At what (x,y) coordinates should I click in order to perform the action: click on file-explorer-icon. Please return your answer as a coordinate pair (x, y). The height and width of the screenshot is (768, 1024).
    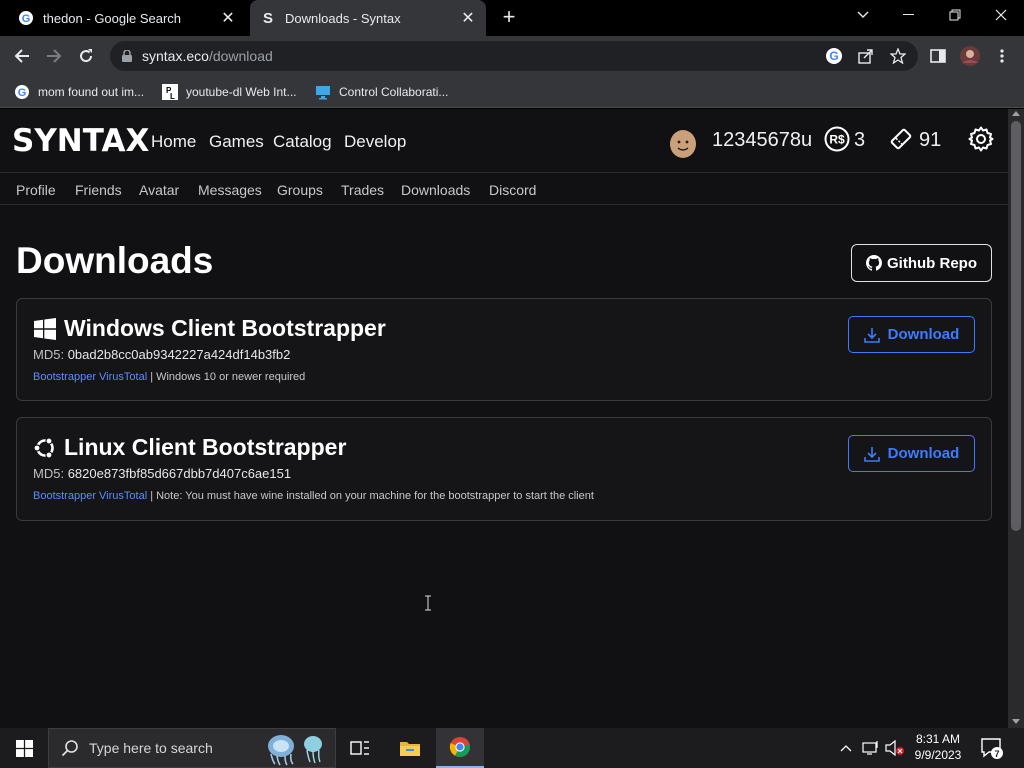
    Looking at the image, I should click on (410, 748).